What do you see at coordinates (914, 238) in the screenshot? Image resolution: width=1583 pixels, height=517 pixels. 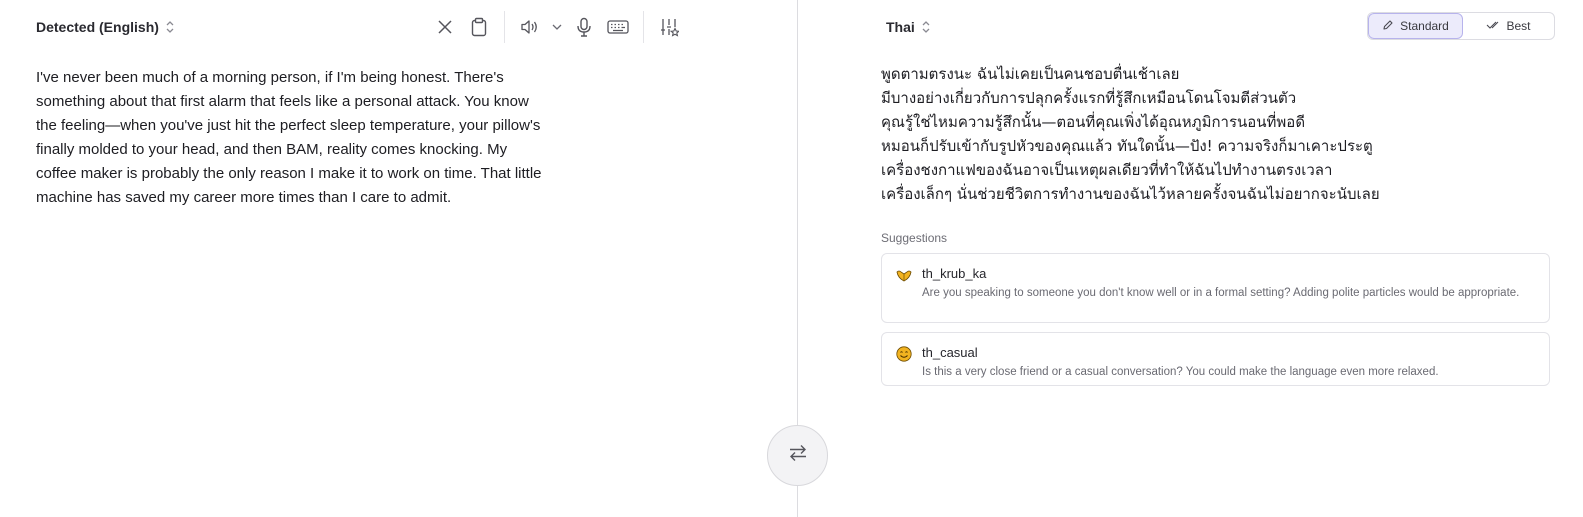 I see `suggestions-heading: Suggestions` at bounding box center [914, 238].